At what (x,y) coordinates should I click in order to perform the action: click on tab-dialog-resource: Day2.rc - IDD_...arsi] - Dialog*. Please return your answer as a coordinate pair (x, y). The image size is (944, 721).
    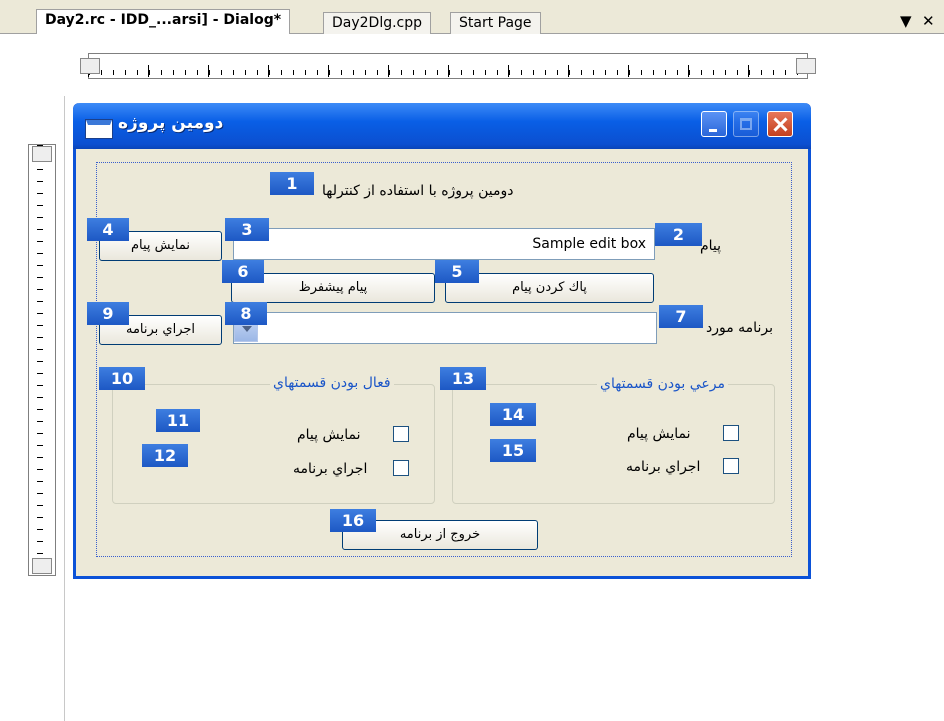
    Looking at the image, I should click on (163, 21).